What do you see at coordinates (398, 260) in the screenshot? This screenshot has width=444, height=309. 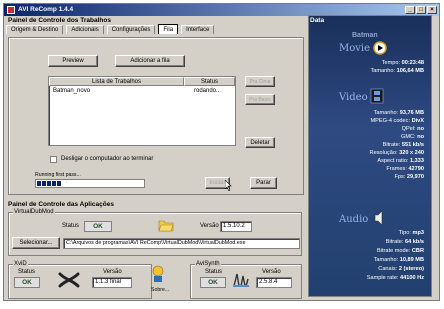 I see `audio-row-size: Tamanho: 10,89 MB` at bounding box center [398, 260].